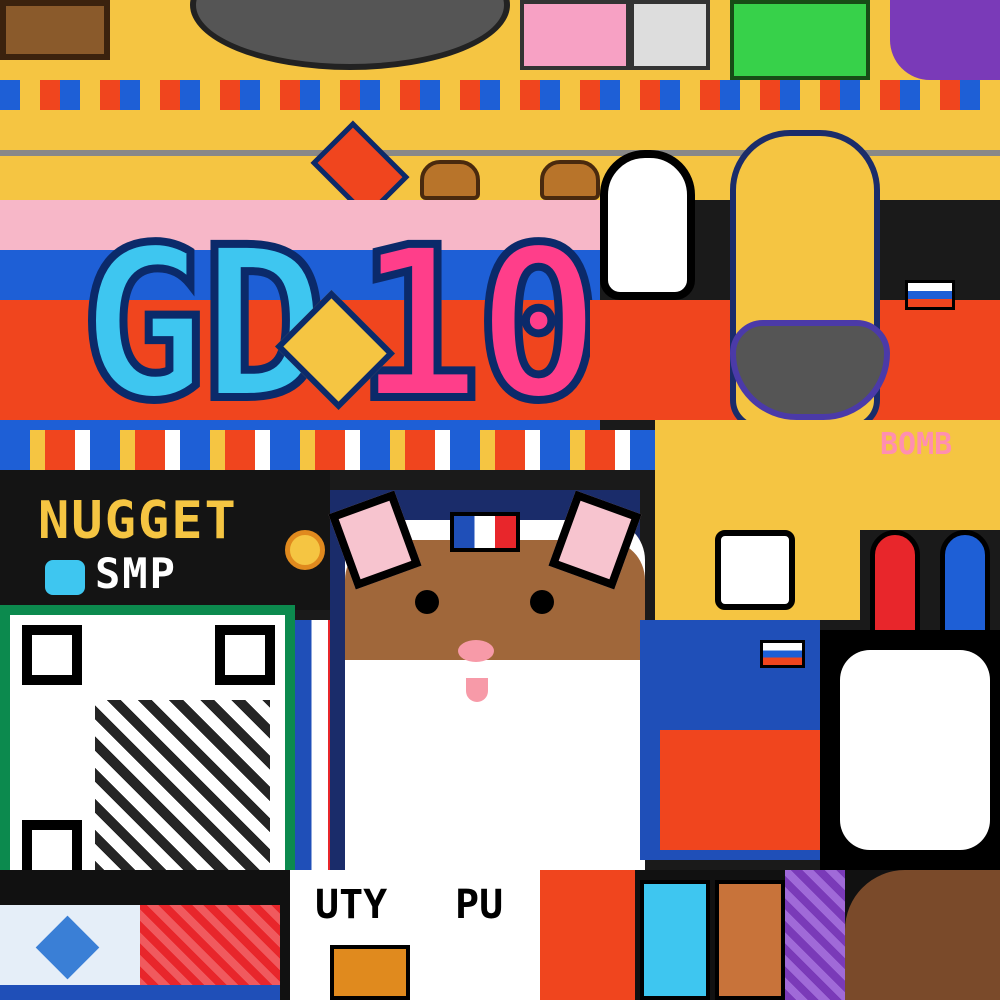 This screenshot has width=1000, height=1000. I want to click on discord-icon, so click(65, 577).